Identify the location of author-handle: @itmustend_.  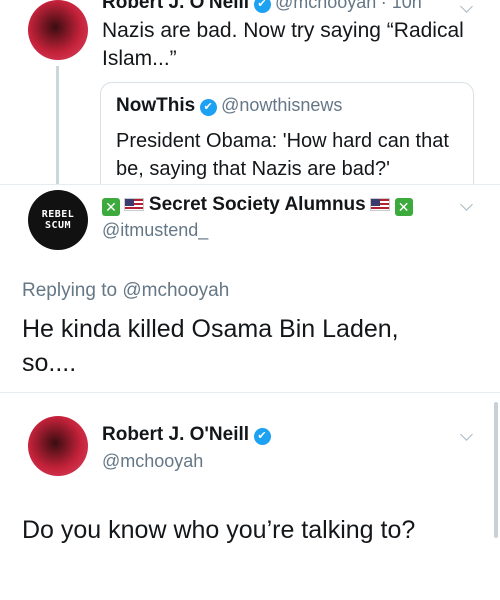
(155, 230).